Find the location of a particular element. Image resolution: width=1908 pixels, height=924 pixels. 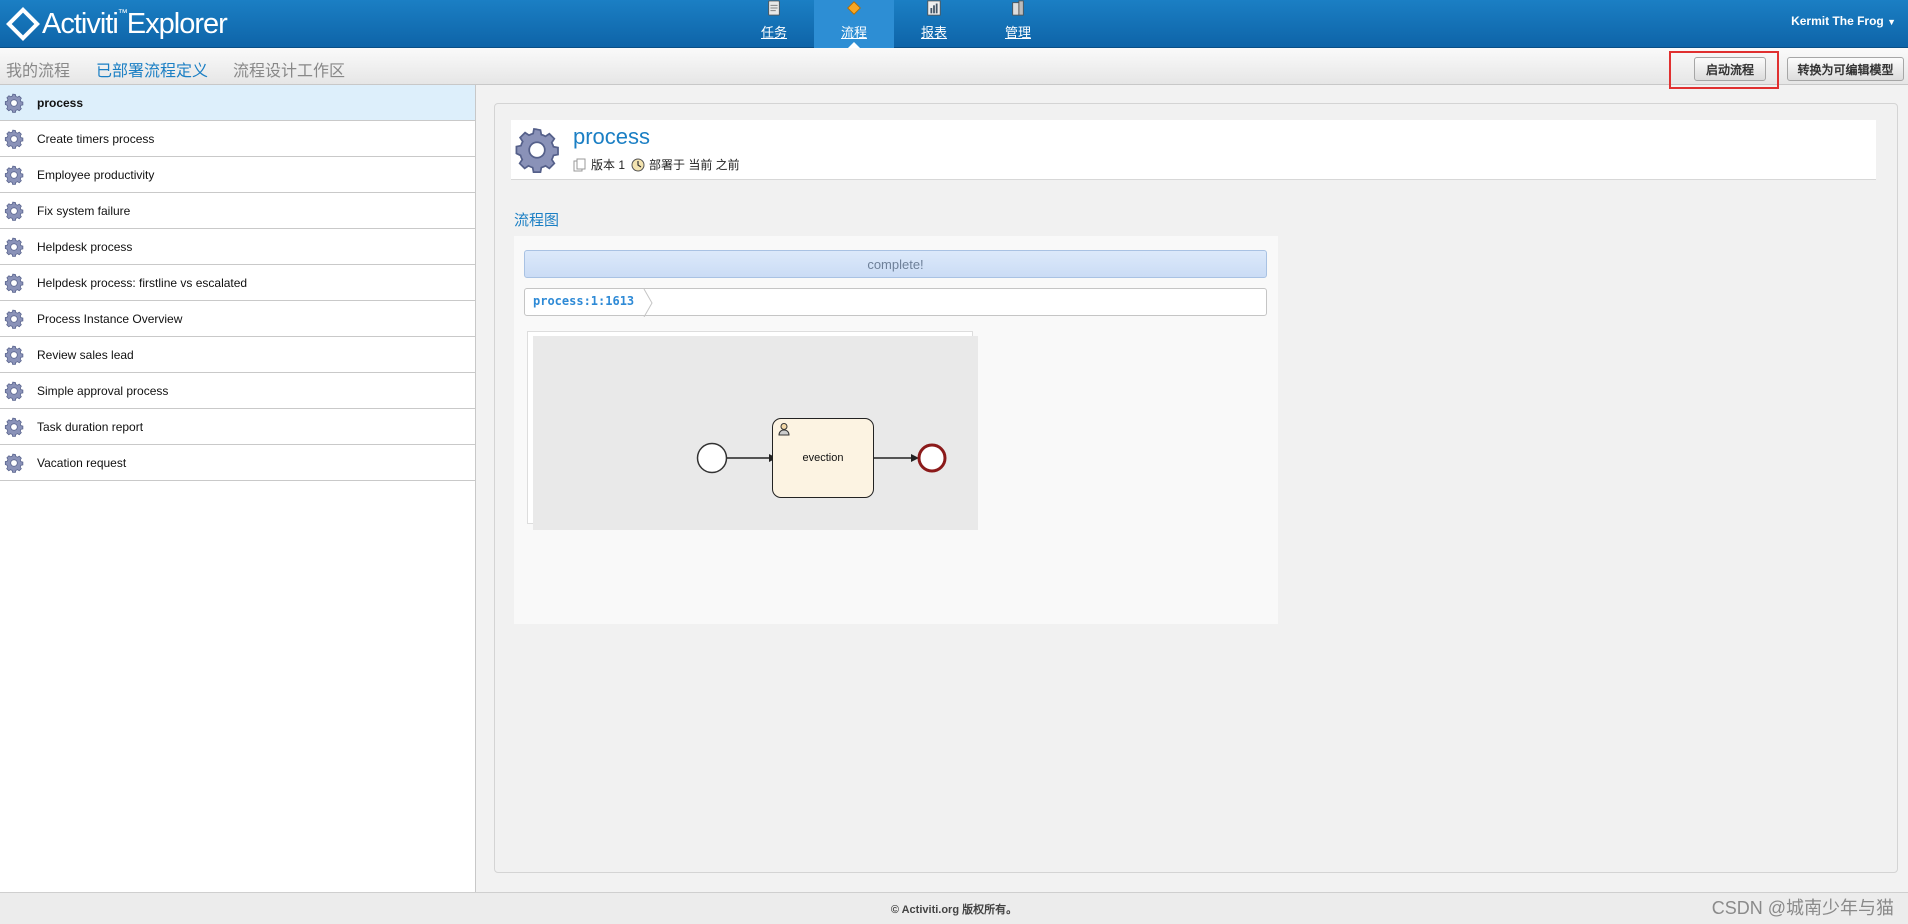

user-task-icon is located at coordinates (784, 429).